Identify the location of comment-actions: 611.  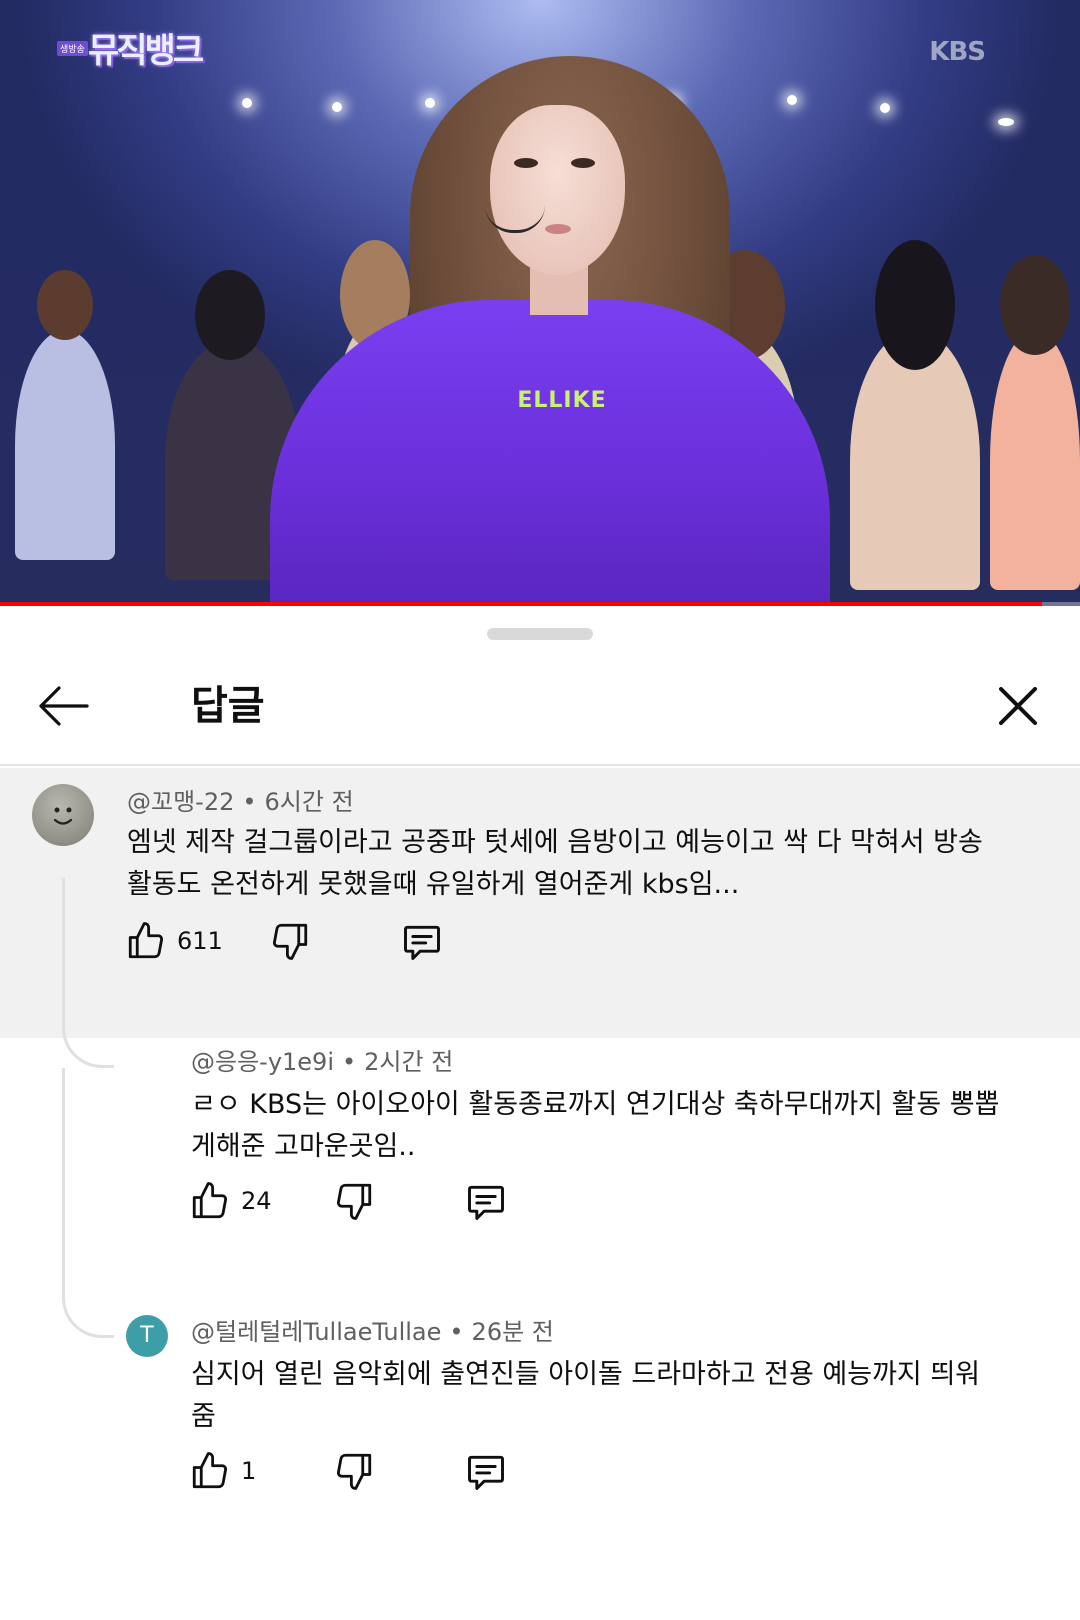
(295, 948).